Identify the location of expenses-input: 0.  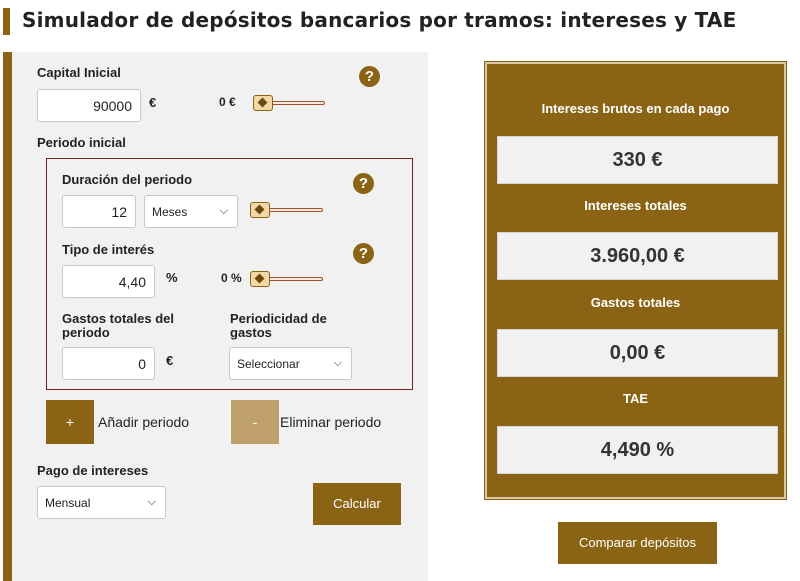
(108, 363).